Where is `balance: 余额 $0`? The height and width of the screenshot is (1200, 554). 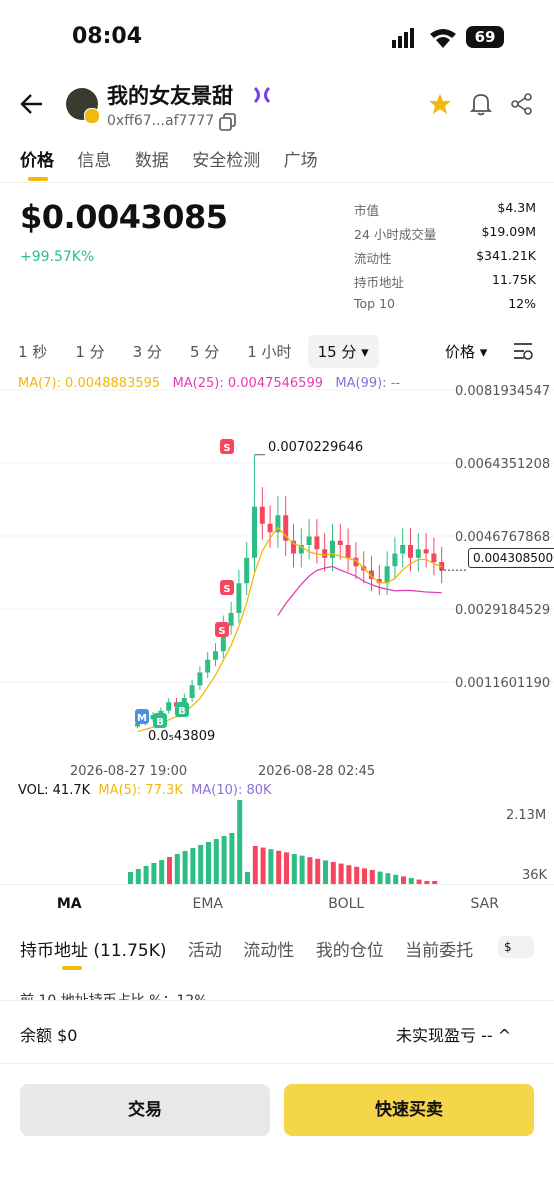
balance: 余额 $0 is located at coordinates (49, 1035).